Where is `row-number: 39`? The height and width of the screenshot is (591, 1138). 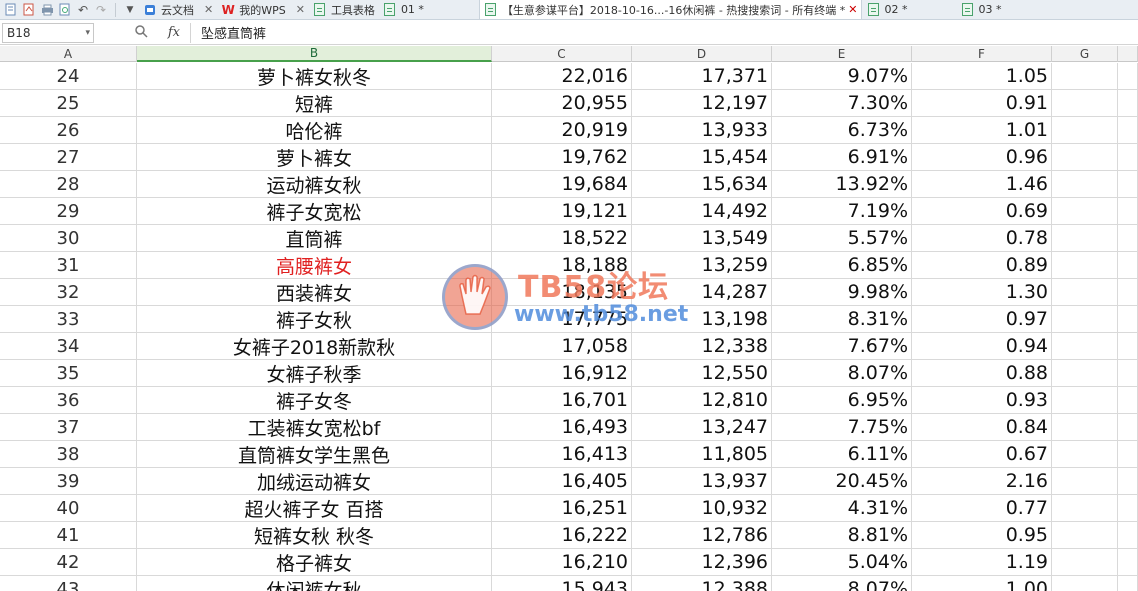 row-number: 39 is located at coordinates (68, 481).